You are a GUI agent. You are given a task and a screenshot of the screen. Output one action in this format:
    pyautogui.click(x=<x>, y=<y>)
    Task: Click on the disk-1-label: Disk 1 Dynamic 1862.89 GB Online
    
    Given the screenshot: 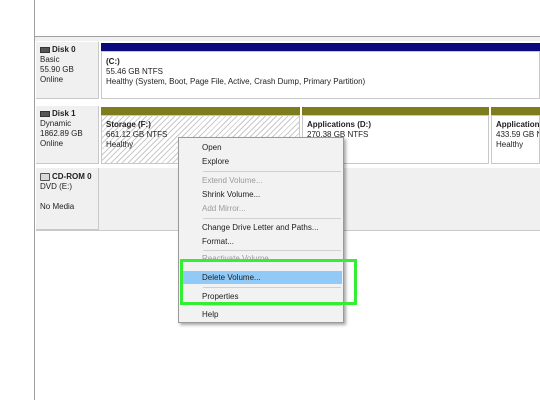 What is the action you would take?
    pyautogui.click(x=67, y=135)
    